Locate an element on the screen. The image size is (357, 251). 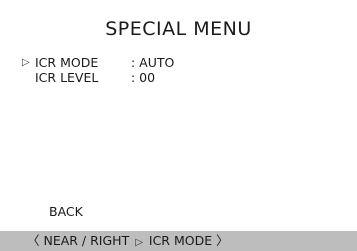
menu-item-label: ICR LEVEL is located at coordinates (67, 77).